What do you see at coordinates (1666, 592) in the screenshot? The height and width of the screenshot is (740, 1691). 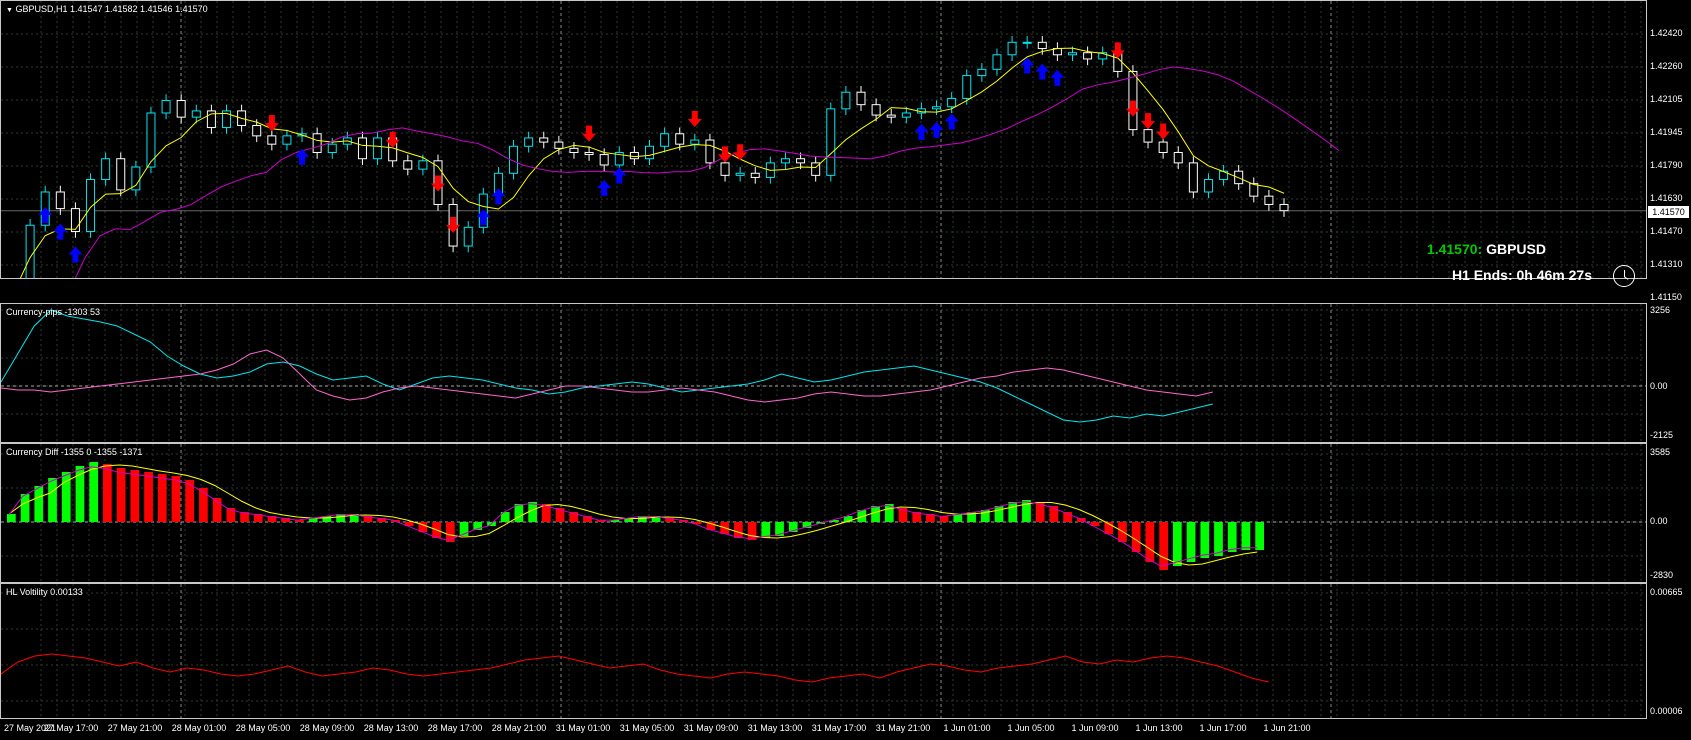 I see `hl-tick: 0.00665` at bounding box center [1666, 592].